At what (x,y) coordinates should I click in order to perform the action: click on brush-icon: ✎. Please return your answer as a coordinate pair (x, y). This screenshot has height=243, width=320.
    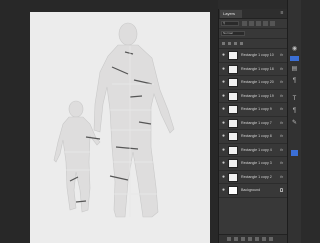
    Looking at the image, I should click on (294, 123).